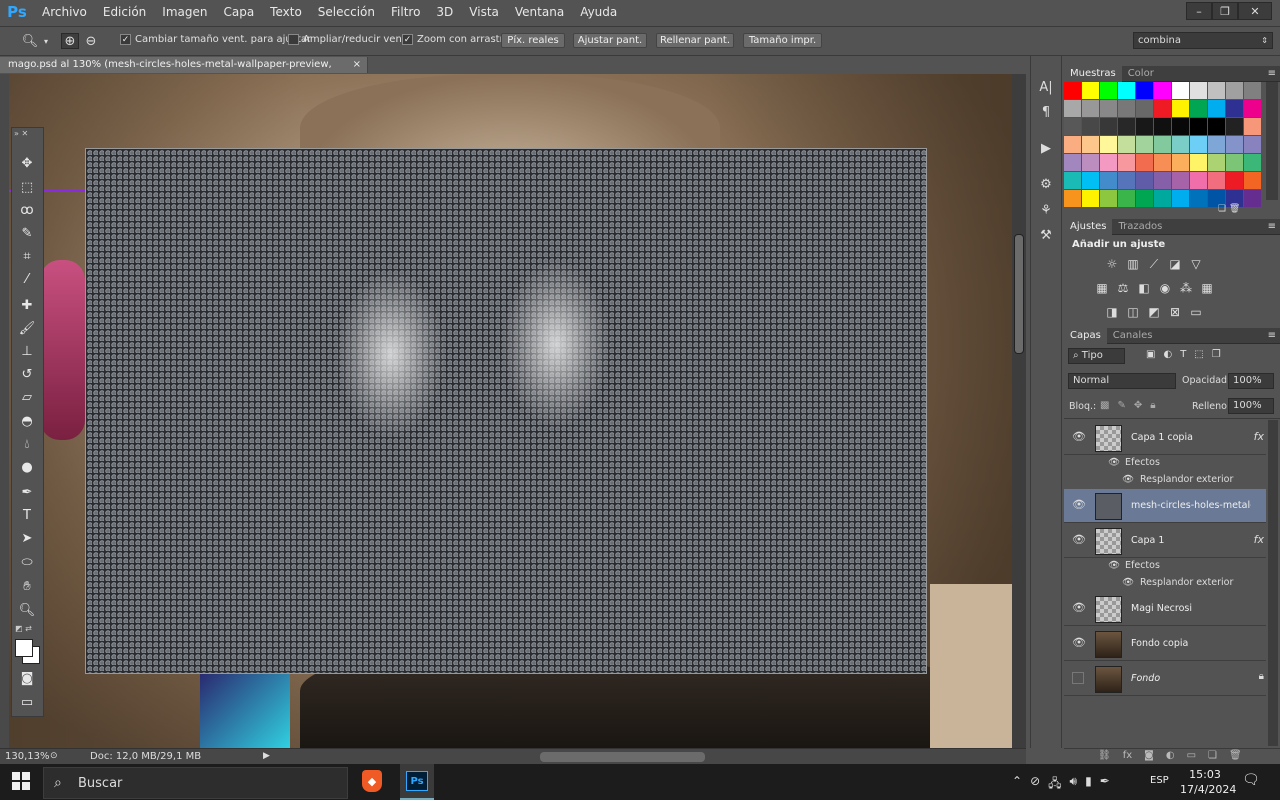 The width and height of the screenshot is (1280, 800). Describe the element at coordinates (1251, 780) in the screenshot. I see `notification-icon: 🗨︎` at that location.